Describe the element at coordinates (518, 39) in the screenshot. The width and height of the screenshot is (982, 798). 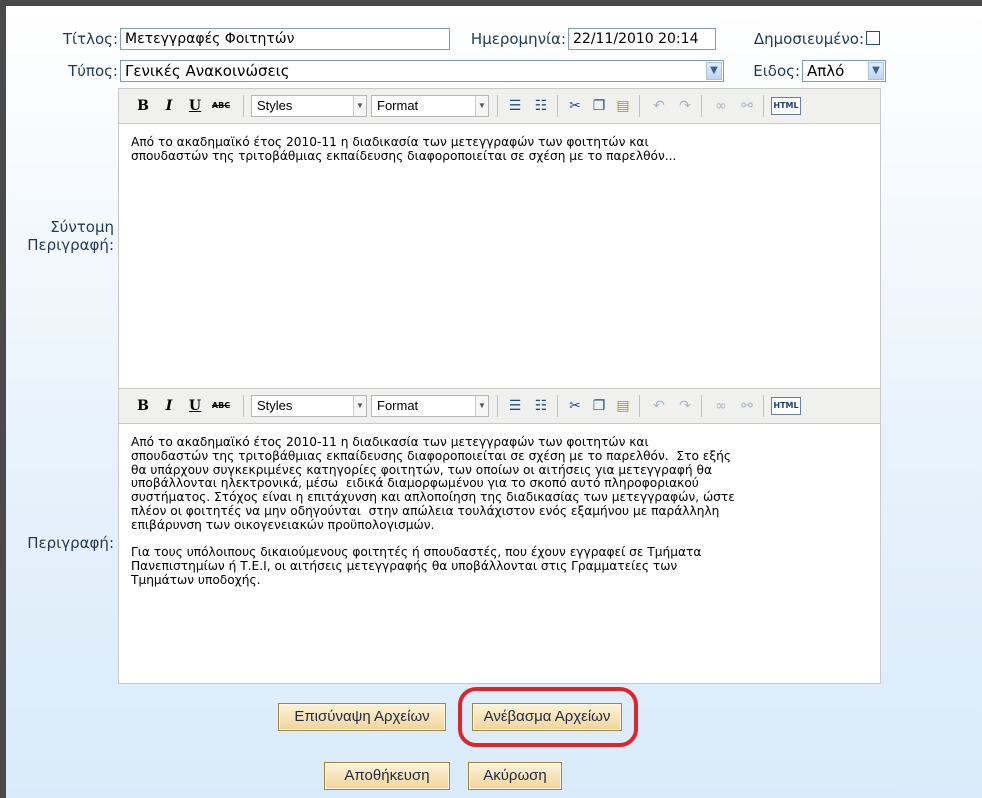
I see `date-label: Ημερομηνία:` at that location.